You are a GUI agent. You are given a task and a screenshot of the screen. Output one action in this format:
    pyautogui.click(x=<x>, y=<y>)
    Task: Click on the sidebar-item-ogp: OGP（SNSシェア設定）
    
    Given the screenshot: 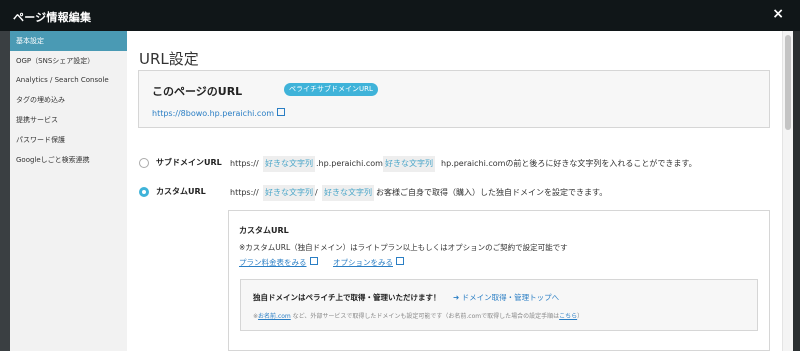 What is the action you would take?
    pyautogui.click(x=68, y=61)
    